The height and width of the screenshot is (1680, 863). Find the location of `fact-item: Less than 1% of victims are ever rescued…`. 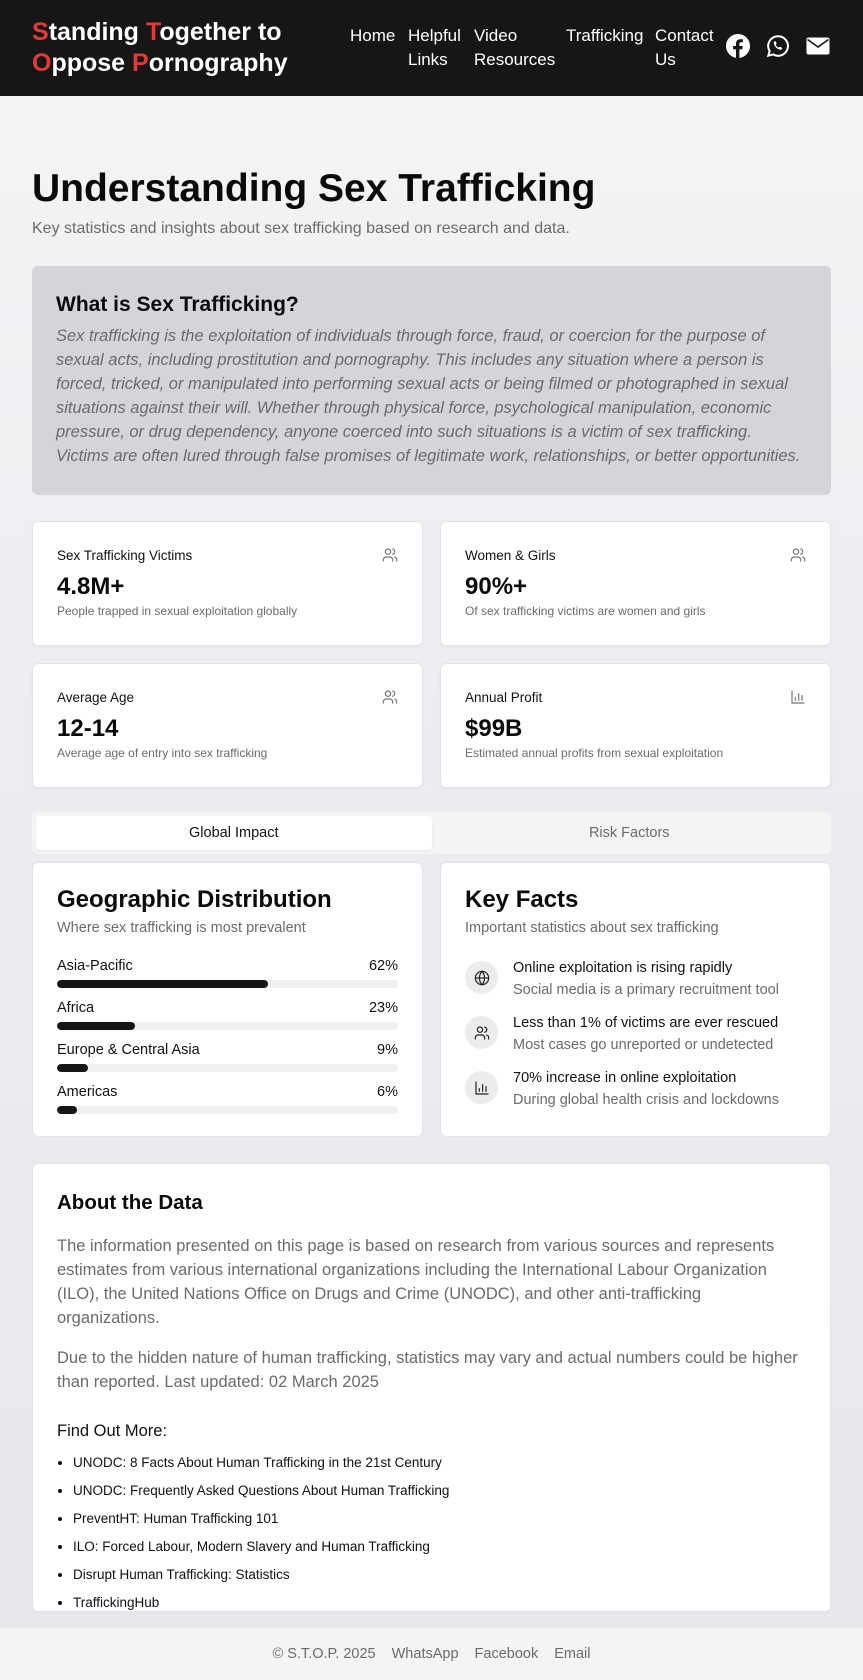

fact-item: Less than 1% of victims are ever rescued… is located at coordinates (635, 1034).